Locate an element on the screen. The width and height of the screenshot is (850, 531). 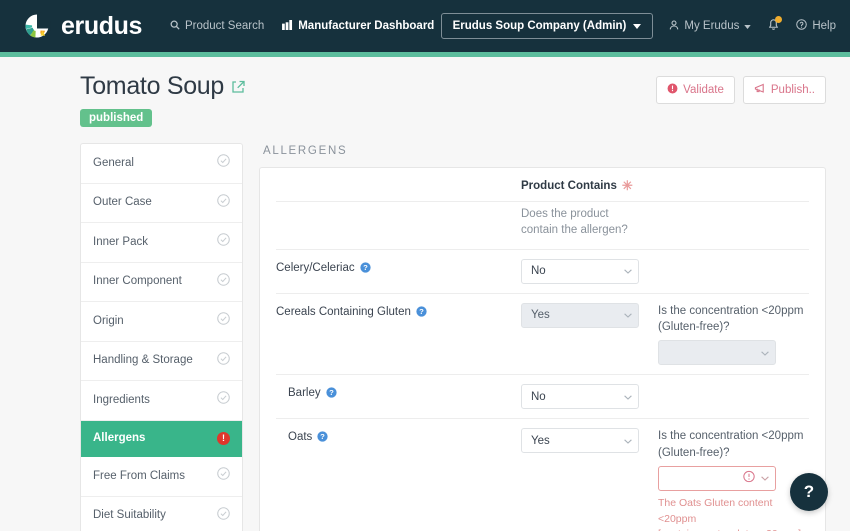
allergen-label-celery-celeriac: Celery/Celeriac ? is located at coordinates (398, 271).